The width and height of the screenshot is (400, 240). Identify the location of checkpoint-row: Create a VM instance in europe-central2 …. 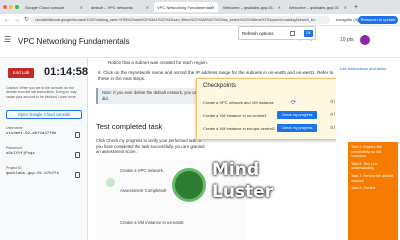
(273, 129).